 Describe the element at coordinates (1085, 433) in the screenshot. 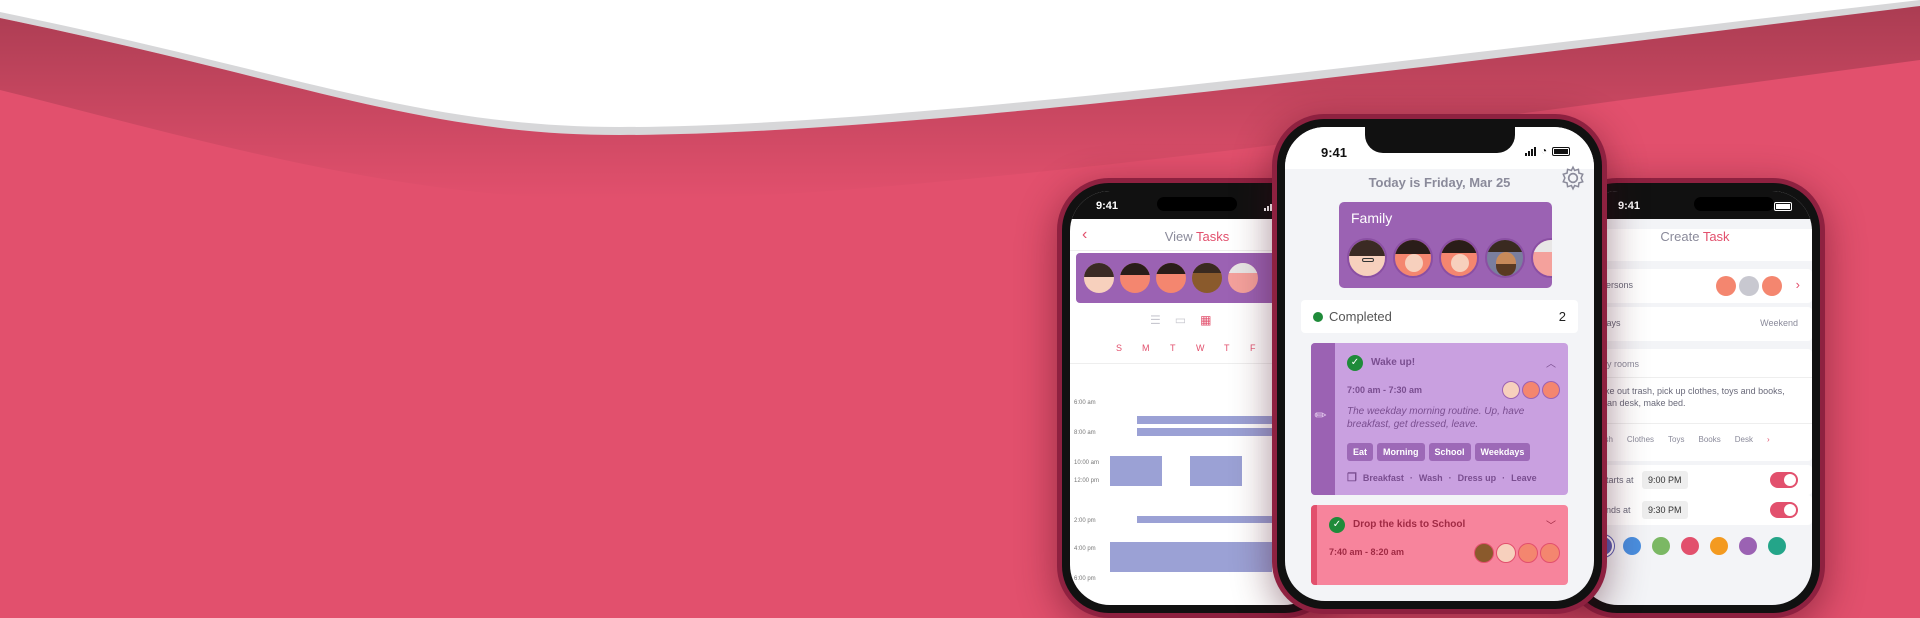

I see `time-label: 8:00 am` at that location.